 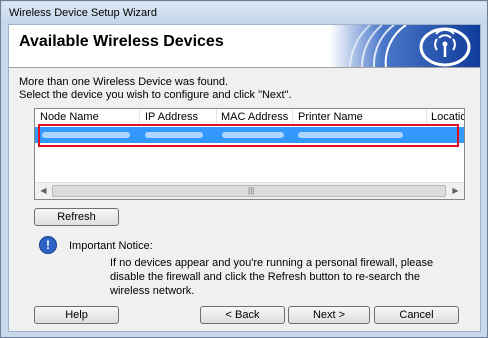 I want to click on title-bar: Wireless Device Setup Wizard, so click(x=244, y=13).